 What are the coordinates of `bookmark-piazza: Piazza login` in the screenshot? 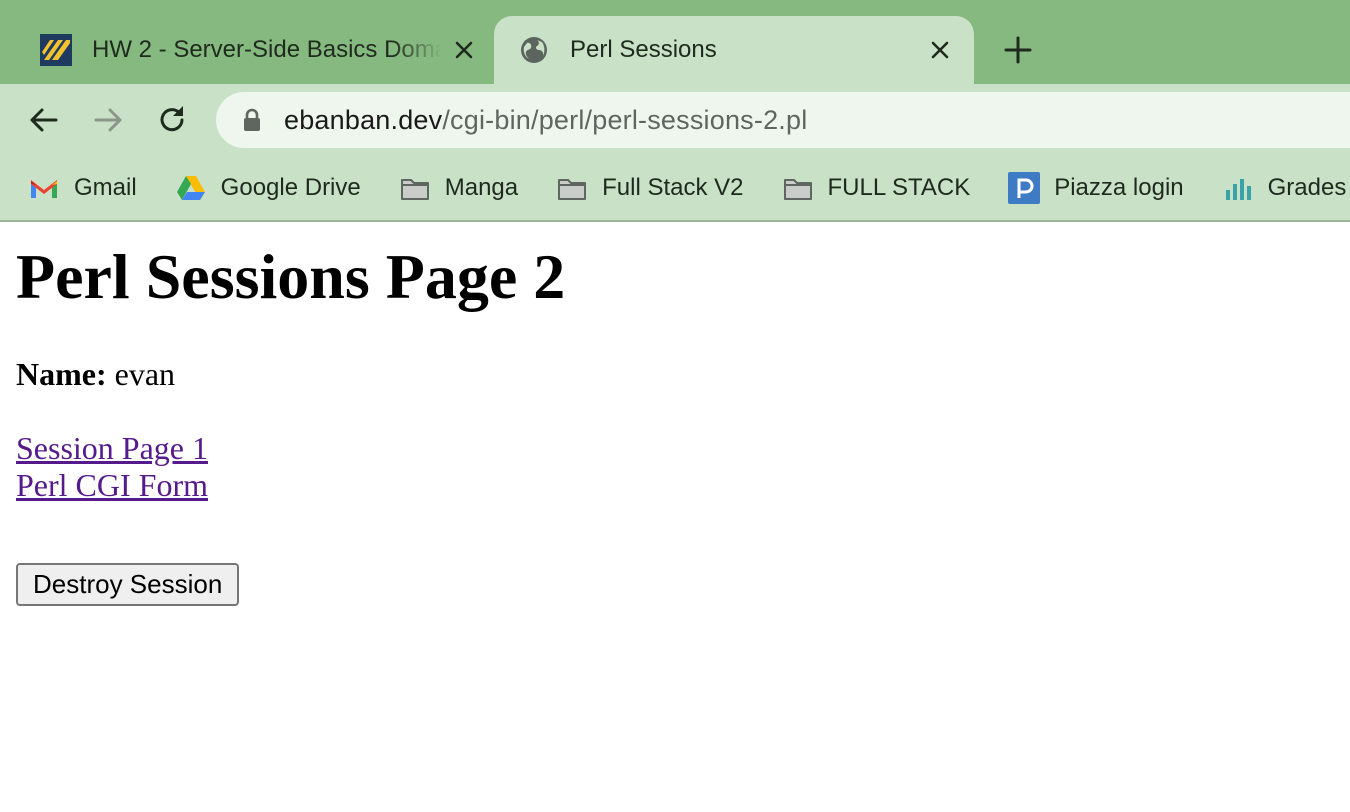 It's located at (1096, 188).